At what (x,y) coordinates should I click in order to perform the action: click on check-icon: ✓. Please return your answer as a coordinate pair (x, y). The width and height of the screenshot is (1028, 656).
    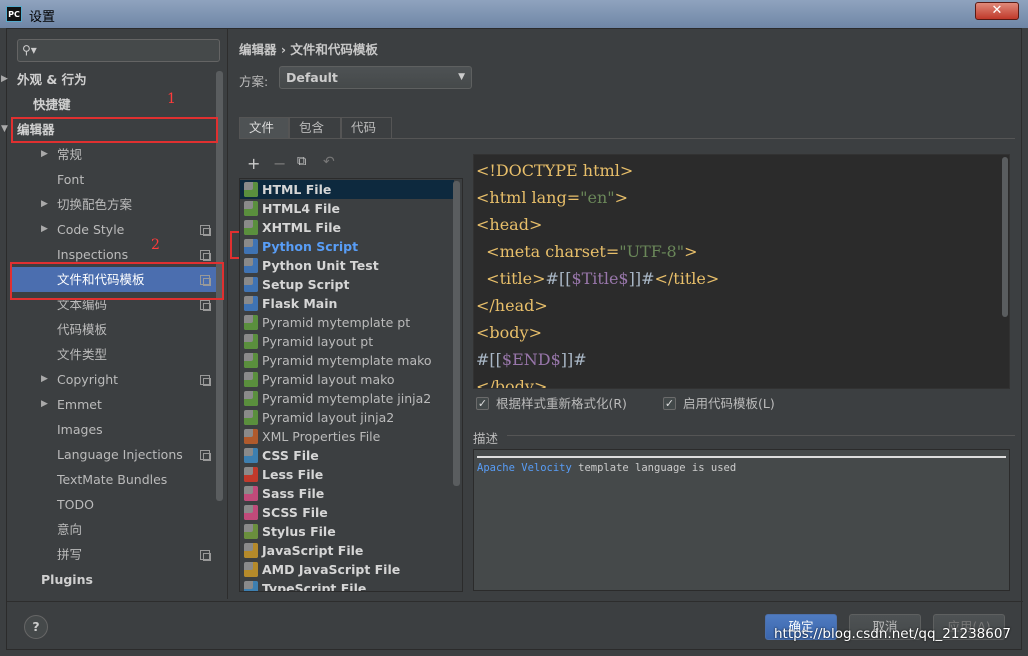
    Looking at the image, I should click on (669, 403).